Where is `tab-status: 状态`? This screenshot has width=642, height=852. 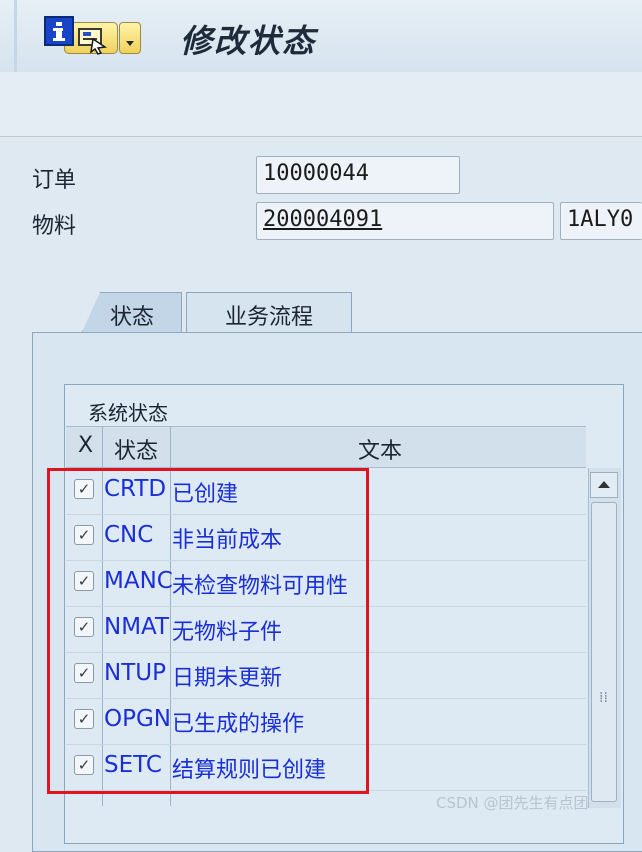 tab-status: 状态 is located at coordinates (132, 312).